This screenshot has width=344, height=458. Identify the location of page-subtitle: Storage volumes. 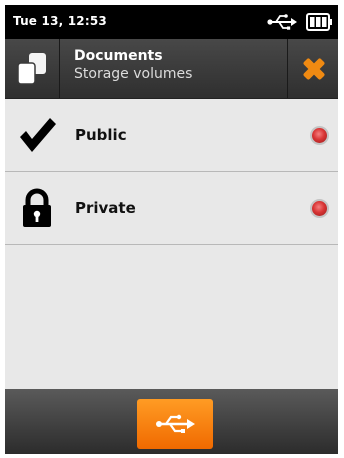
(133, 74).